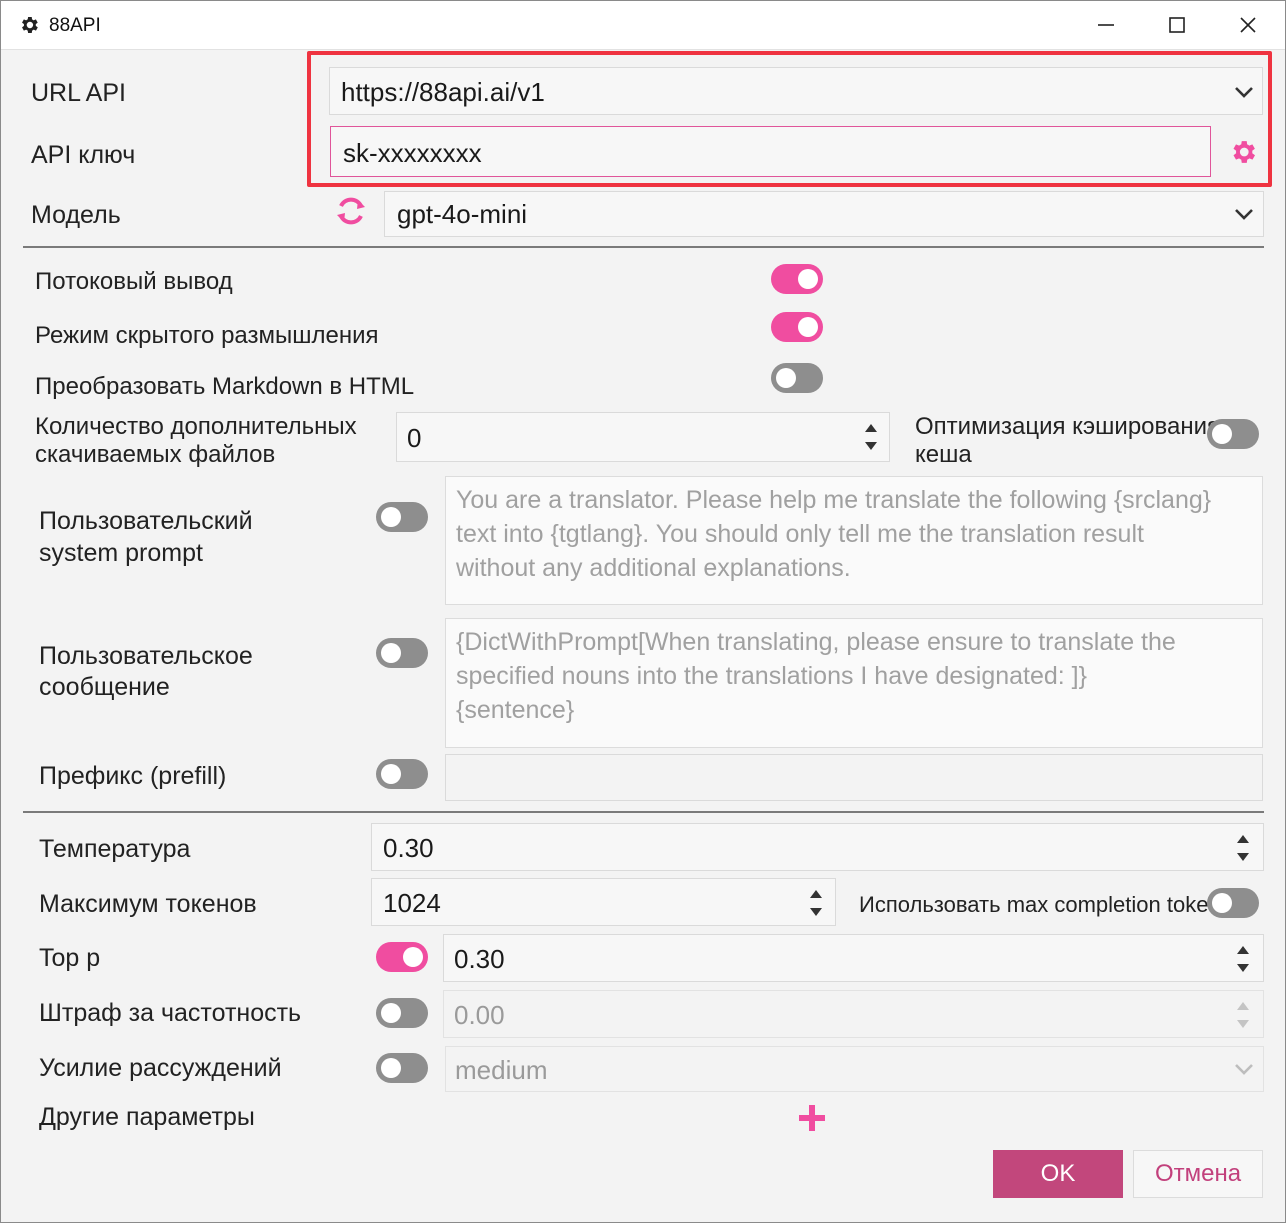 This screenshot has height=1223, width=1286. Describe the element at coordinates (943, 454) in the screenshot. I see `cache-label-2: кеша` at that location.